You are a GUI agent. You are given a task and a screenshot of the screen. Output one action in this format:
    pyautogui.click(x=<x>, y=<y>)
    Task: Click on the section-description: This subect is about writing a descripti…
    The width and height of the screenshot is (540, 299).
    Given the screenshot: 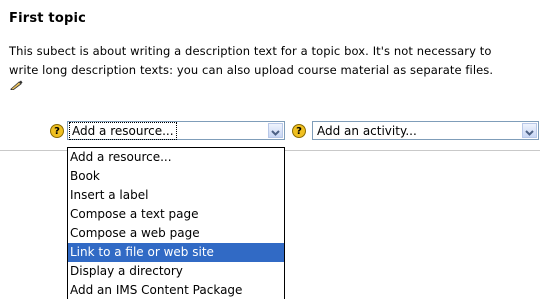 What is the action you would take?
    pyautogui.click(x=273, y=61)
    